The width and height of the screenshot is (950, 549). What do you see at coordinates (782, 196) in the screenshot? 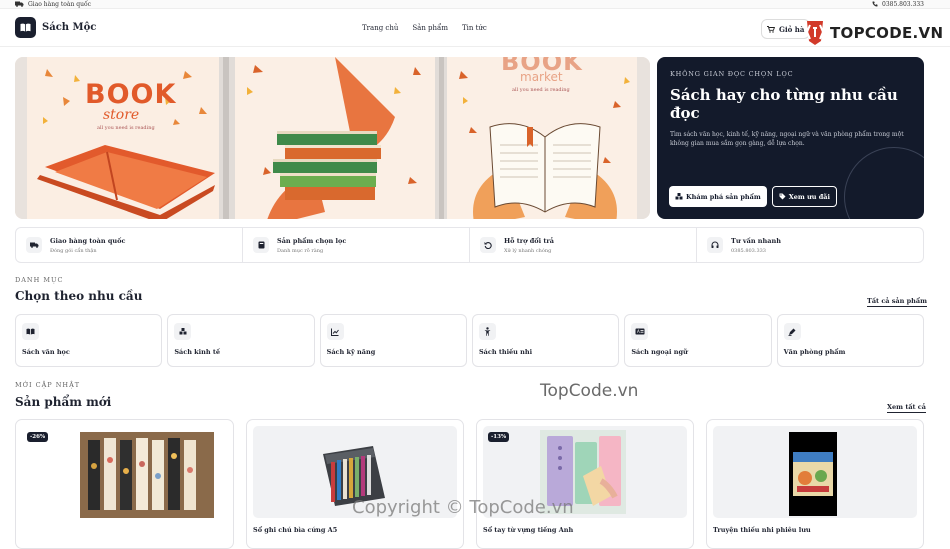
I see `tag-icon` at bounding box center [782, 196].